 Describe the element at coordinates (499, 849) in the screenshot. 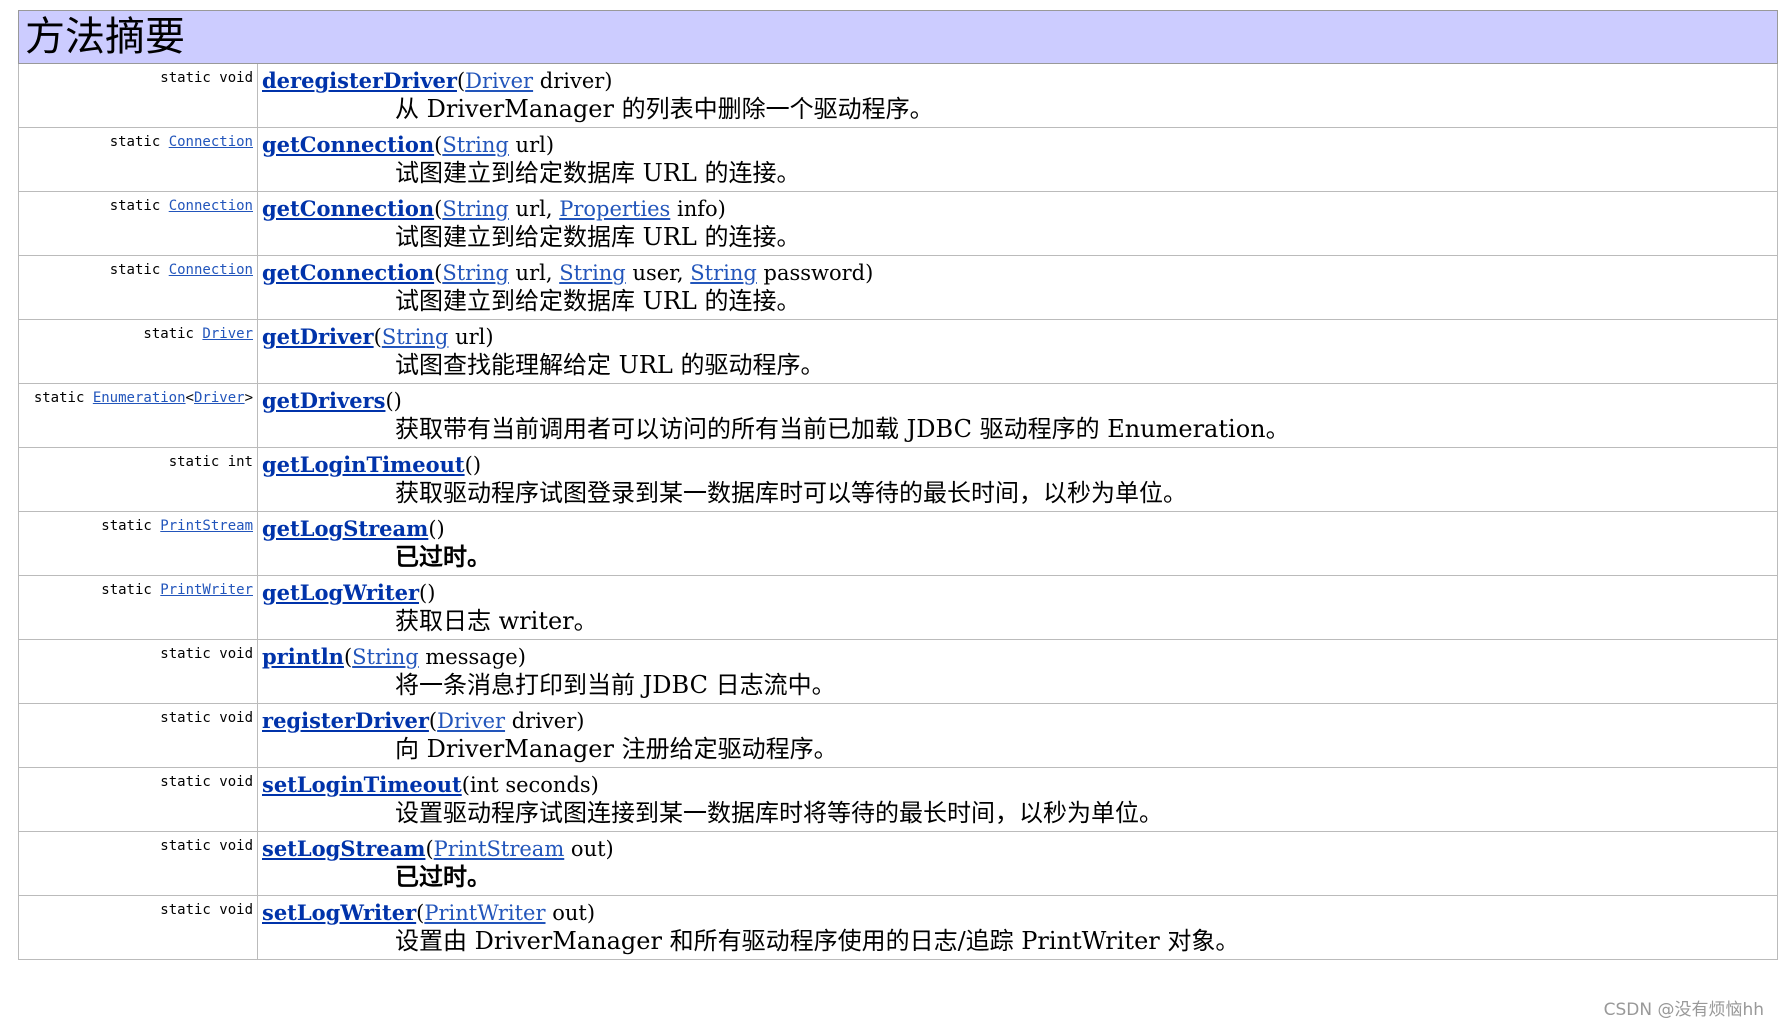

I see `param-type-link: PrintStream` at that location.